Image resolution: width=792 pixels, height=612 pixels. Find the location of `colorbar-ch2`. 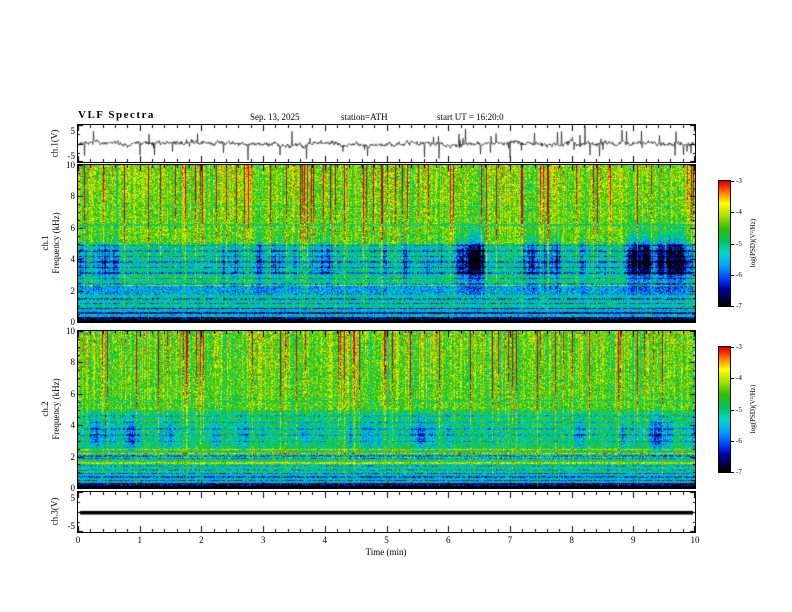

colorbar-ch2 is located at coordinates (724, 409).